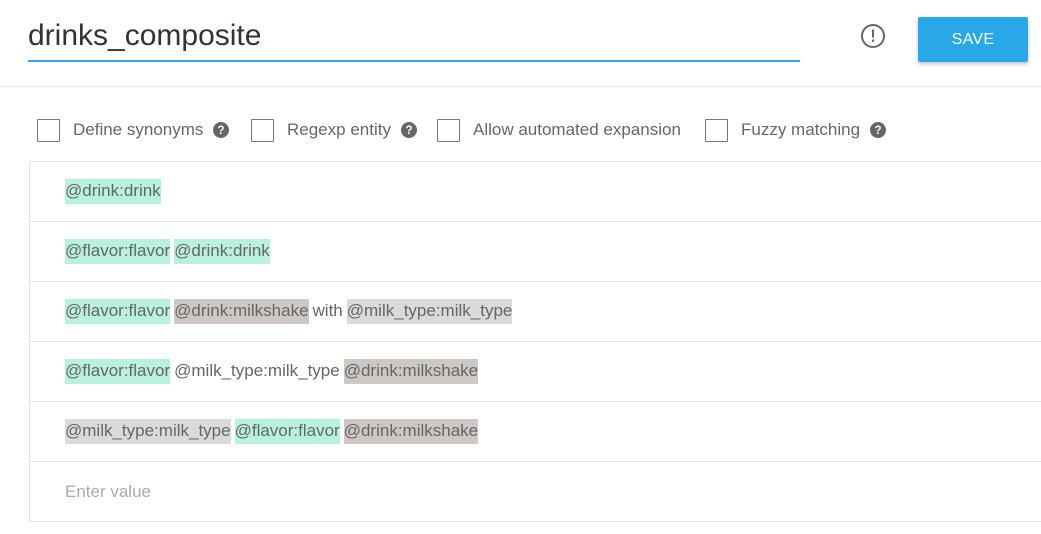 The width and height of the screenshot is (1041, 534). What do you see at coordinates (365, 491) in the screenshot?
I see `enter-value-input` at bounding box center [365, 491].